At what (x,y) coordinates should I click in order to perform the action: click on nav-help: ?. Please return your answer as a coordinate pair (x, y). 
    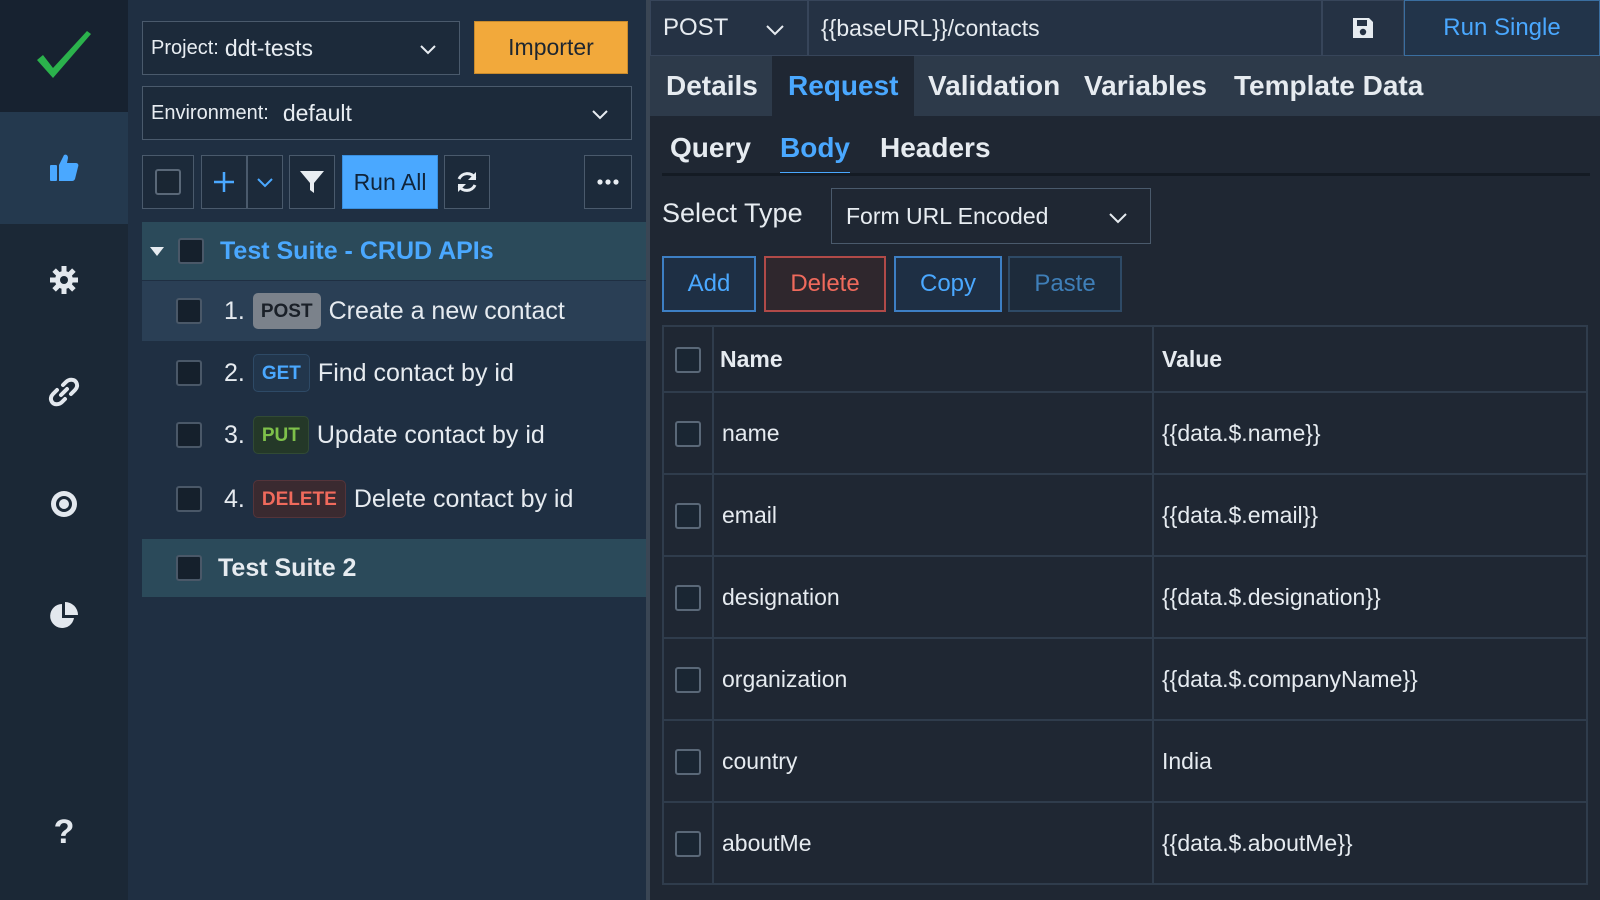
    Looking at the image, I should click on (64, 832).